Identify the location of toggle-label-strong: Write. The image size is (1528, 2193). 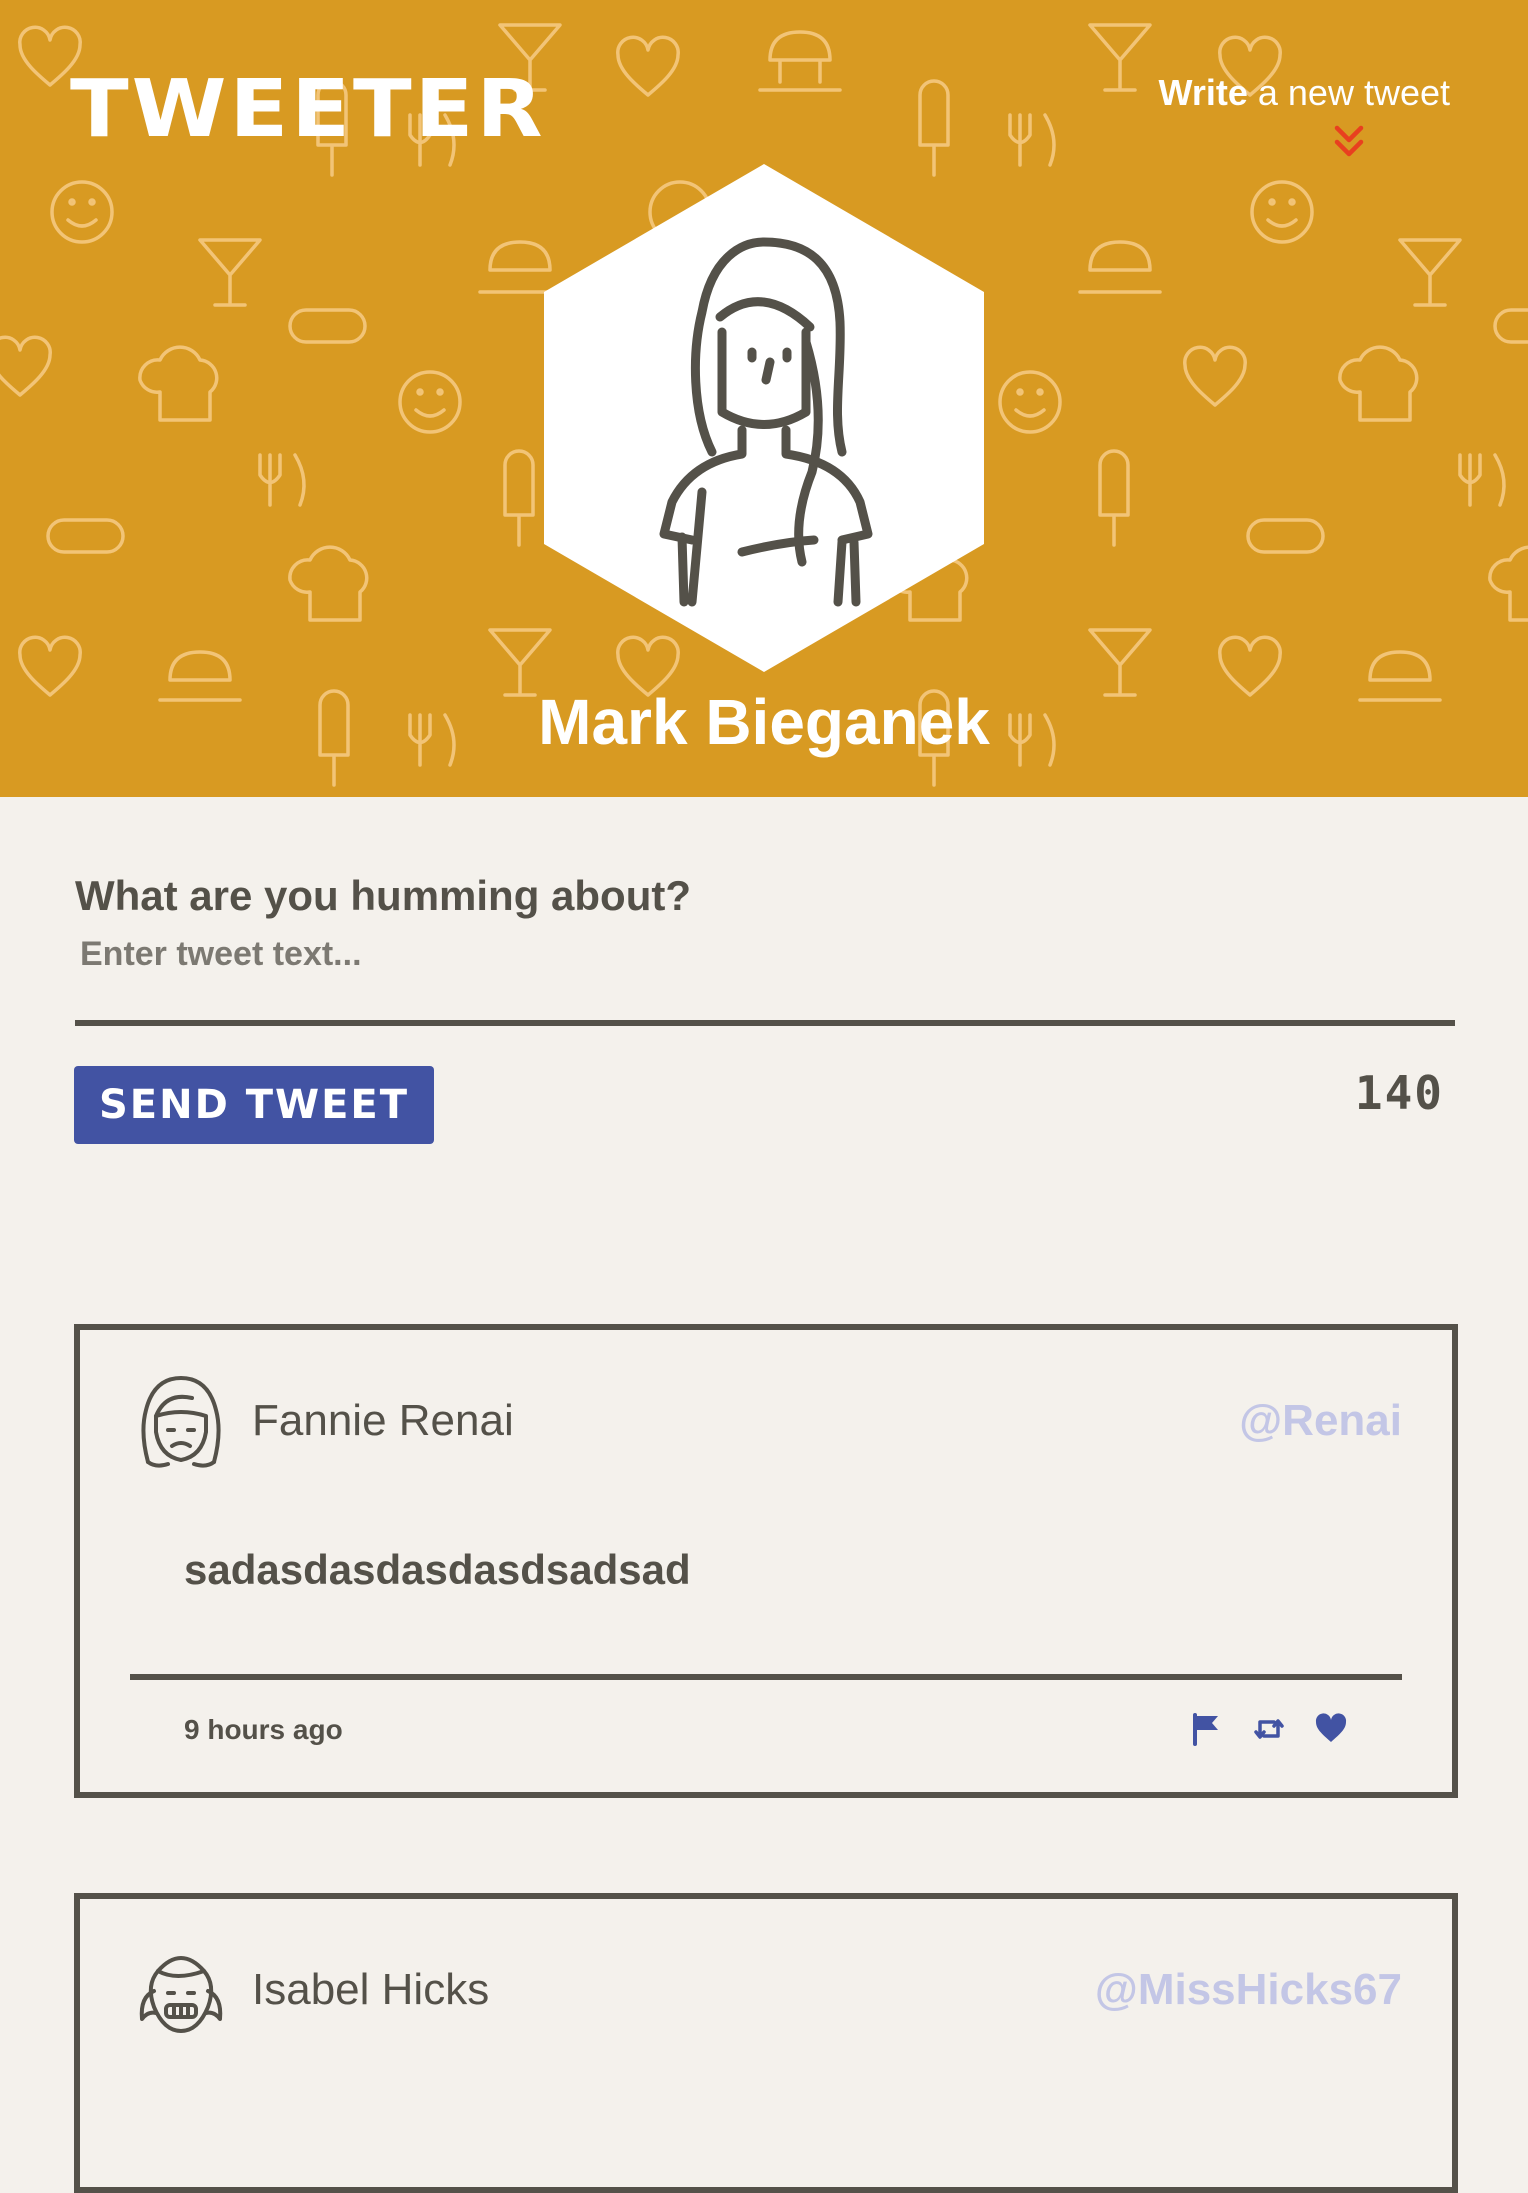
(1203, 92).